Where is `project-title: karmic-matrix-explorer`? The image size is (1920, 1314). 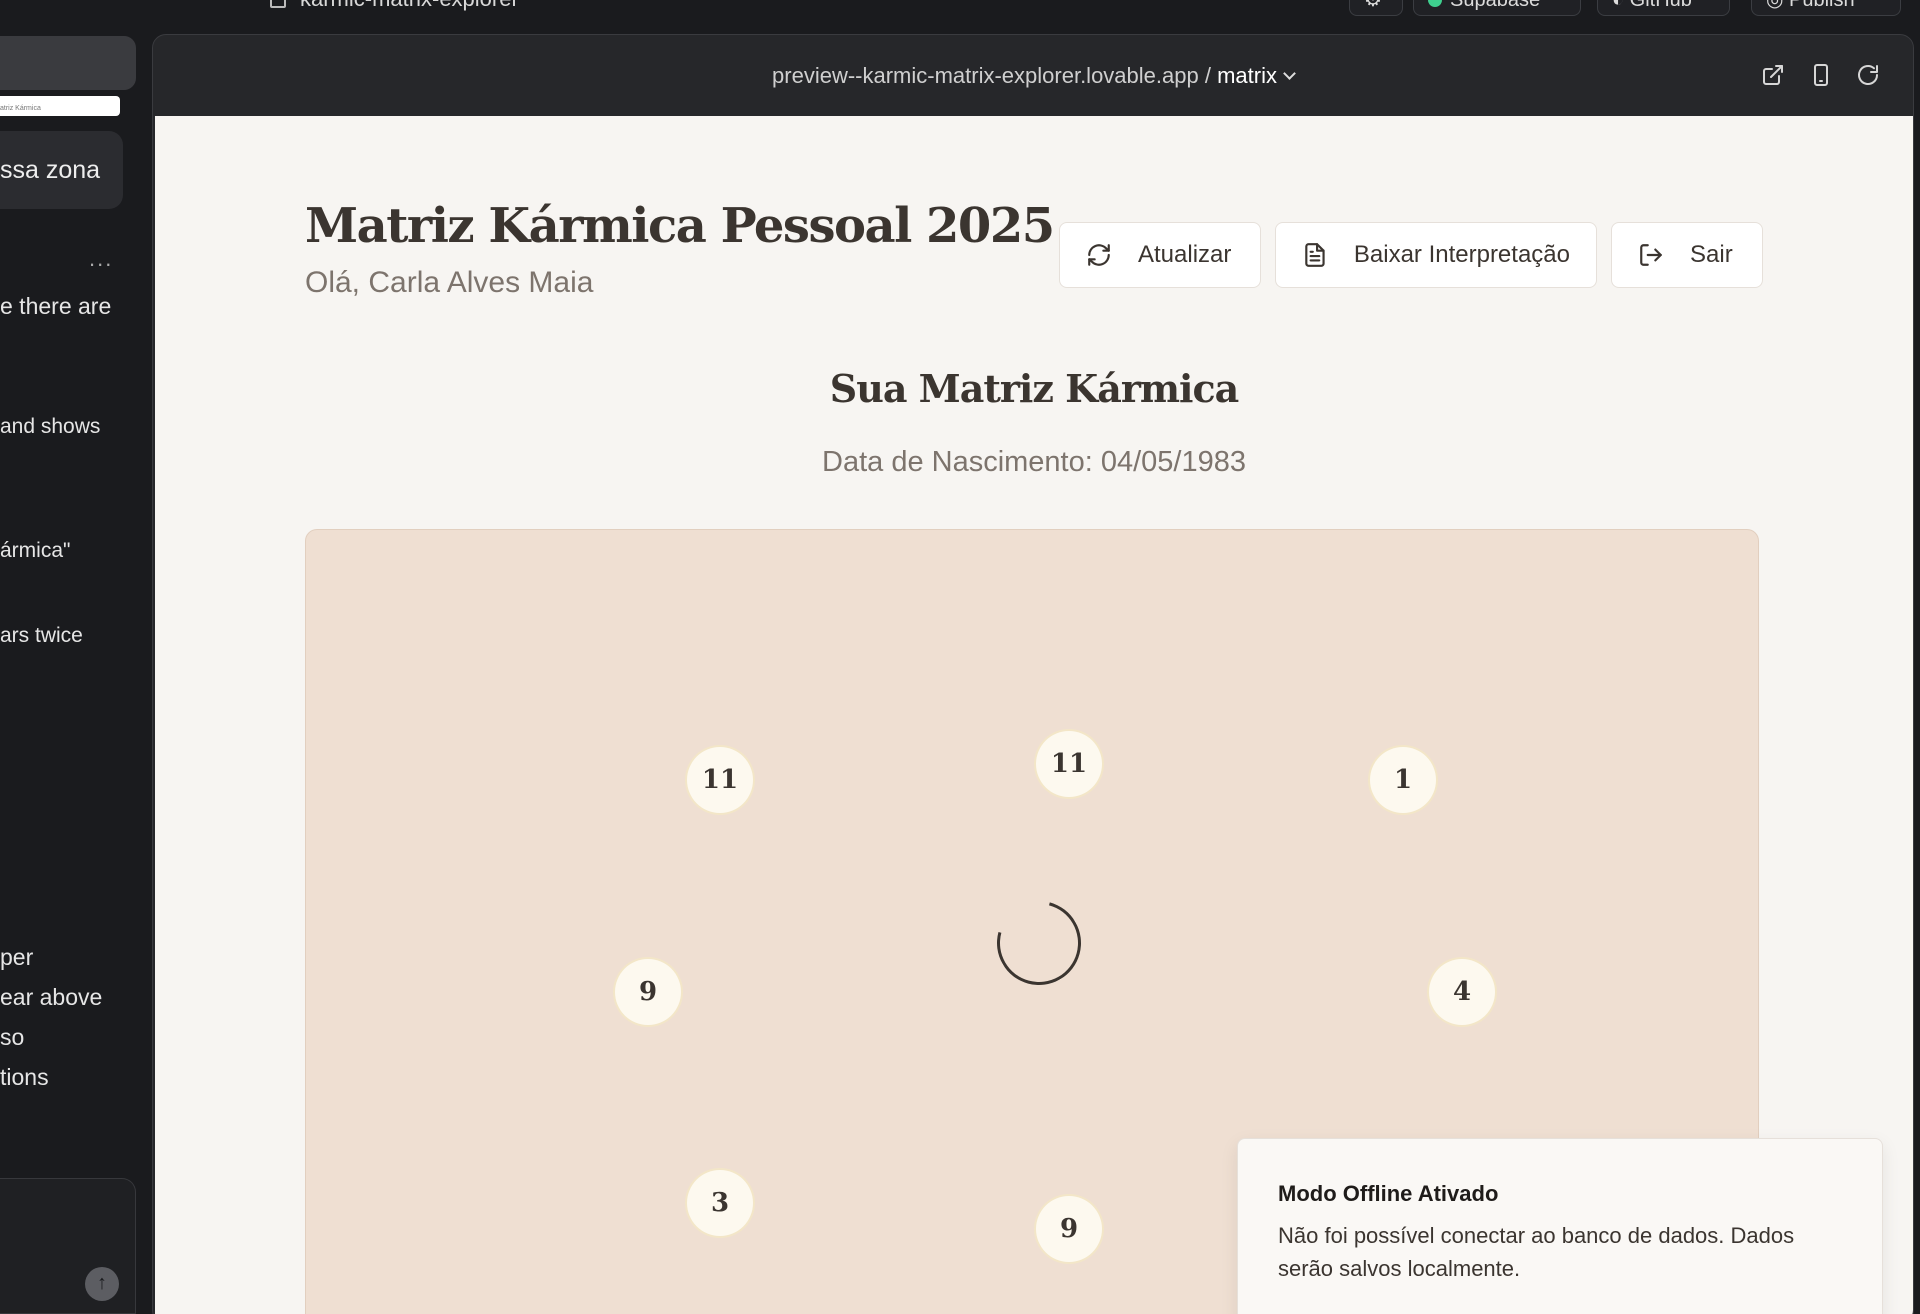
project-title: karmic-matrix-explorer is located at coordinates (394, 6).